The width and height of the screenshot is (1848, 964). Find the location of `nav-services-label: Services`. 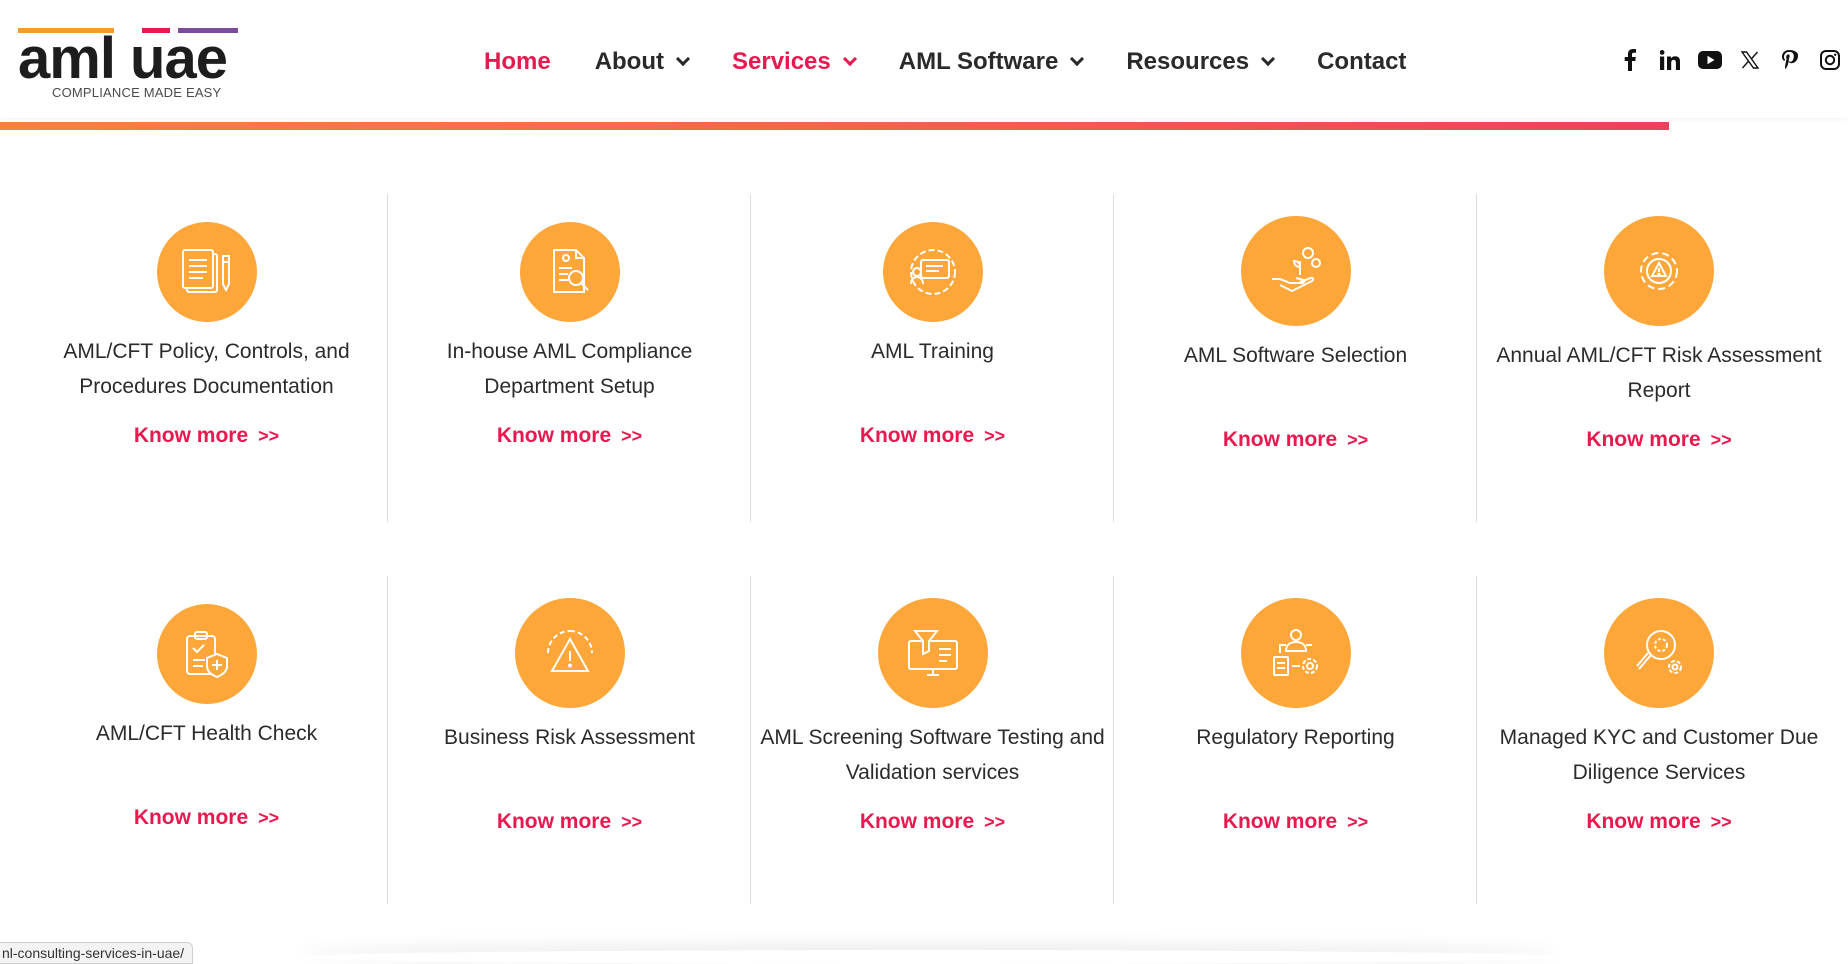

nav-services-label: Services is located at coordinates (781, 61).